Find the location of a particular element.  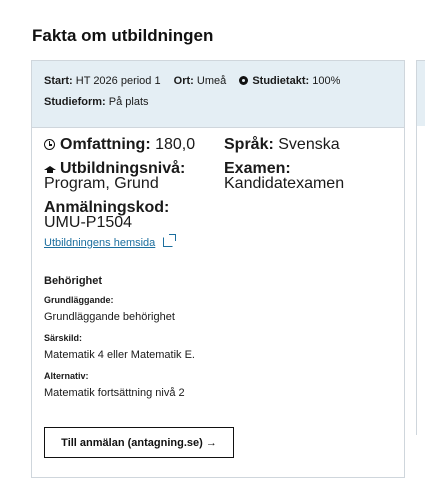

sprak-value: Svenska is located at coordinates (309, 144).